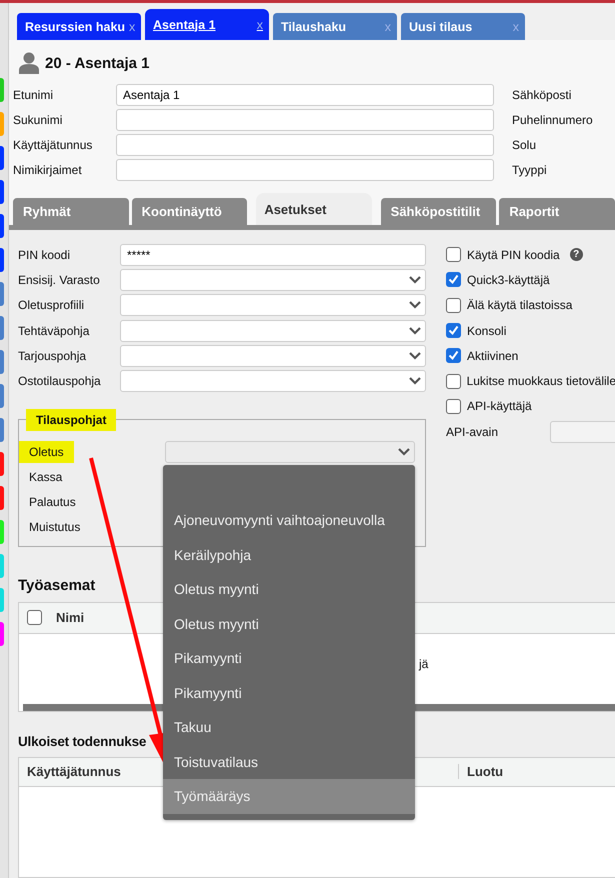  What do you see at coordinates (553, 120) in the screenshot?
I see `field-label: Puhelinnumero` at bounding box center [553, 120].